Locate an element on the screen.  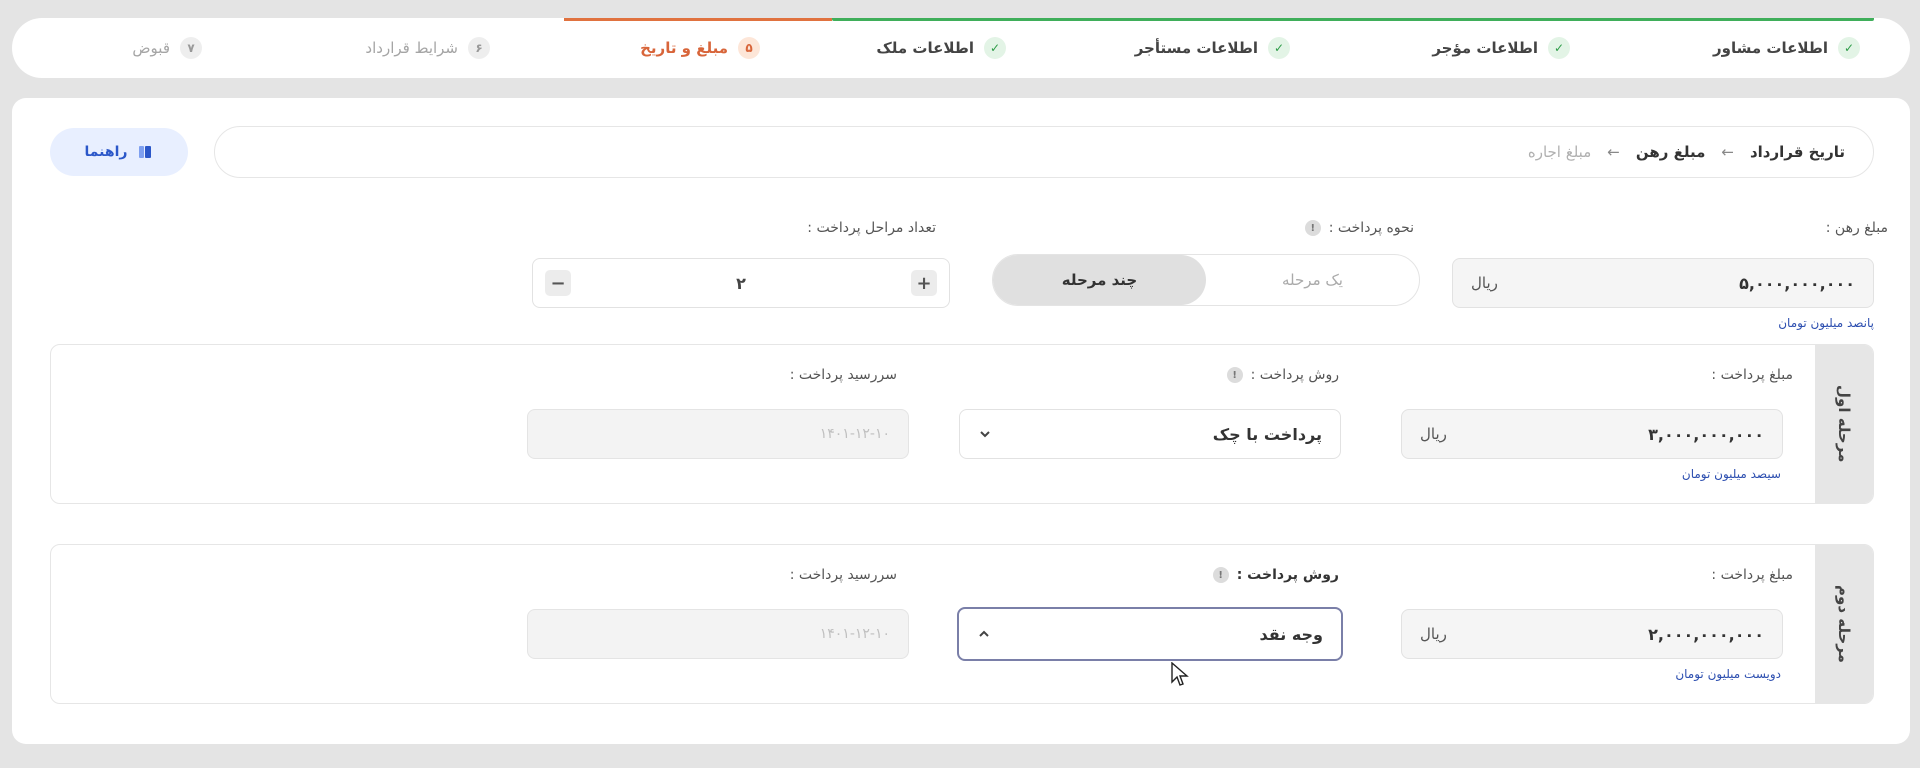
stage-title: مرحله اول is located at coordinates (1844, 424).